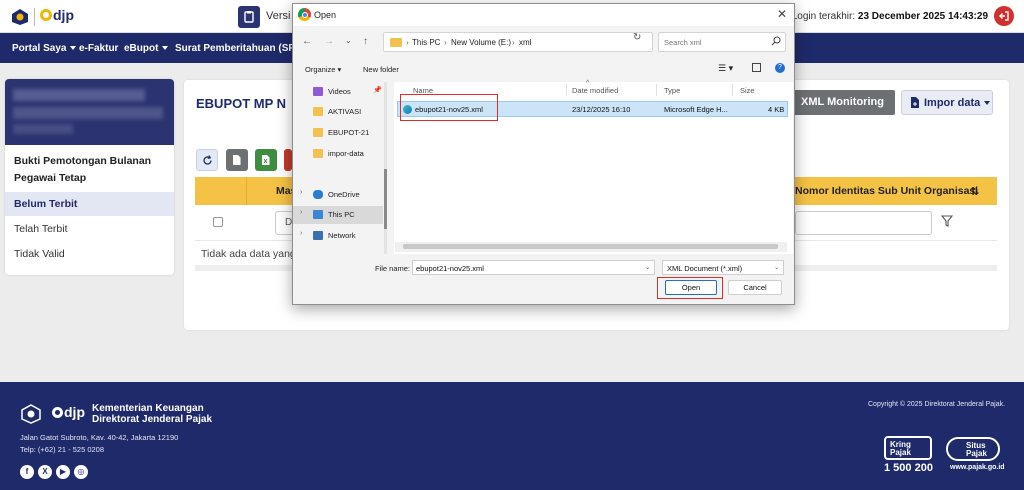  I want to click on nav-ebupot: eBupot, so click(146, 48).